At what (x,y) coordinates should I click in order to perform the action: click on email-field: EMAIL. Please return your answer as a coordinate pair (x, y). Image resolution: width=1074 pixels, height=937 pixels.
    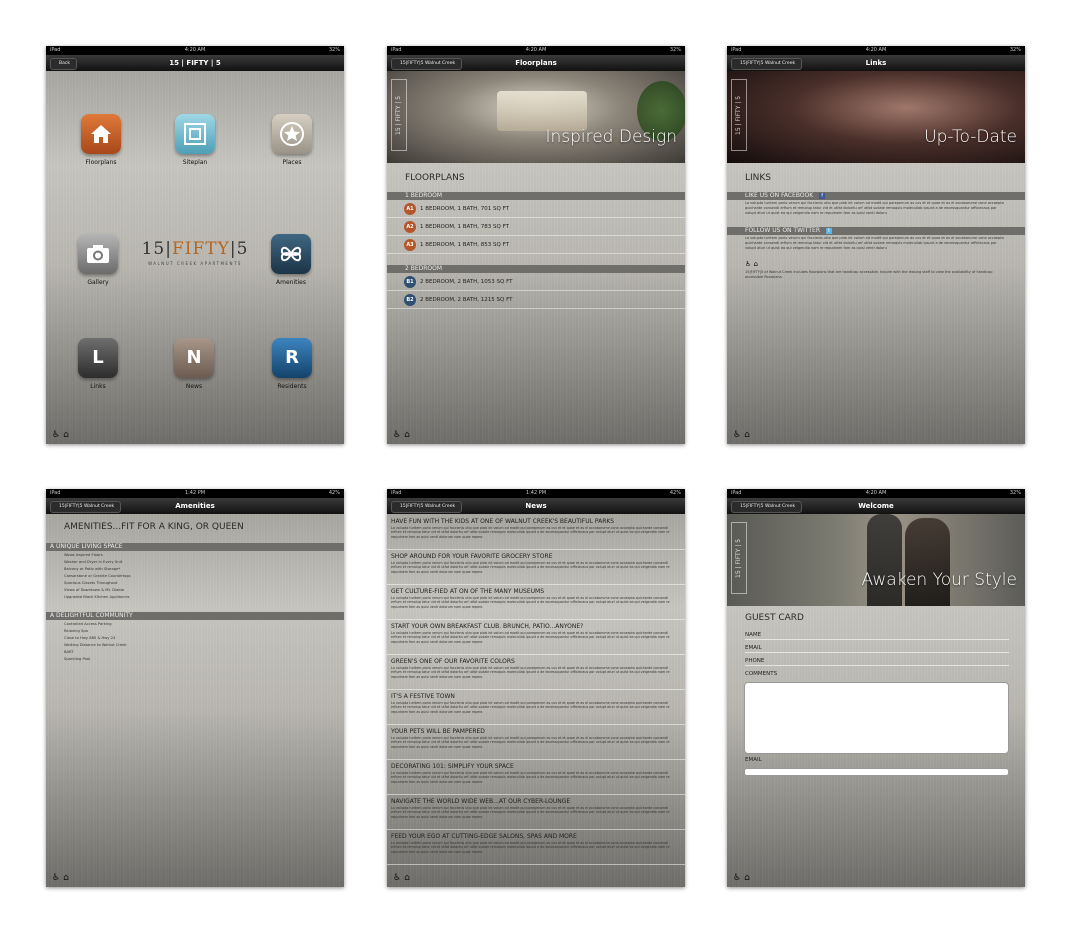
    Looking at the image, I should click on (877, 646).